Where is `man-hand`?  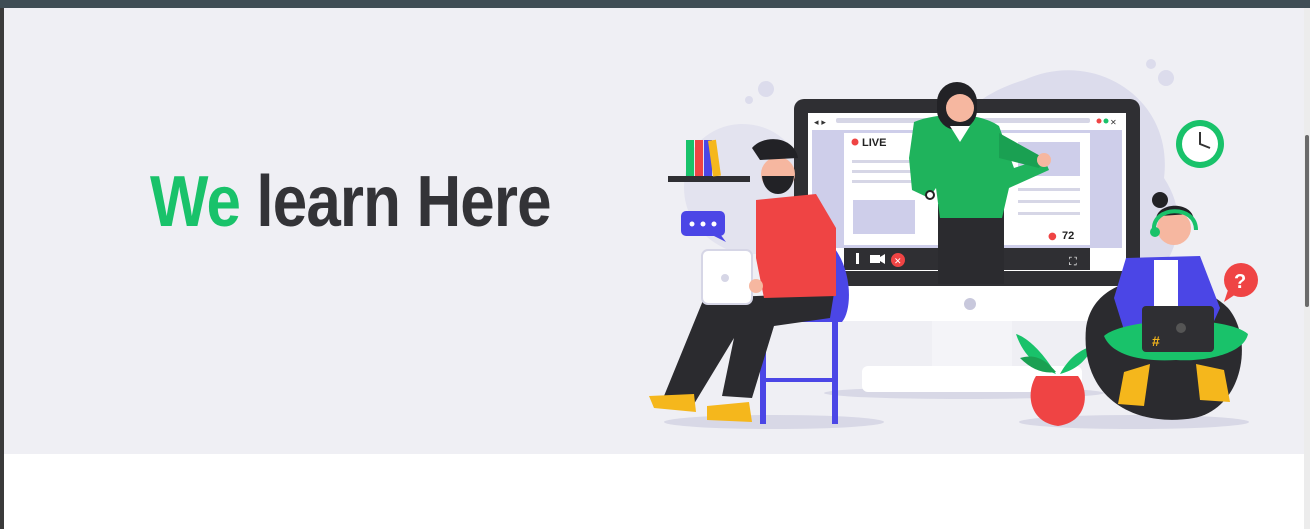 man-hand is located at coordinates (756, 286).